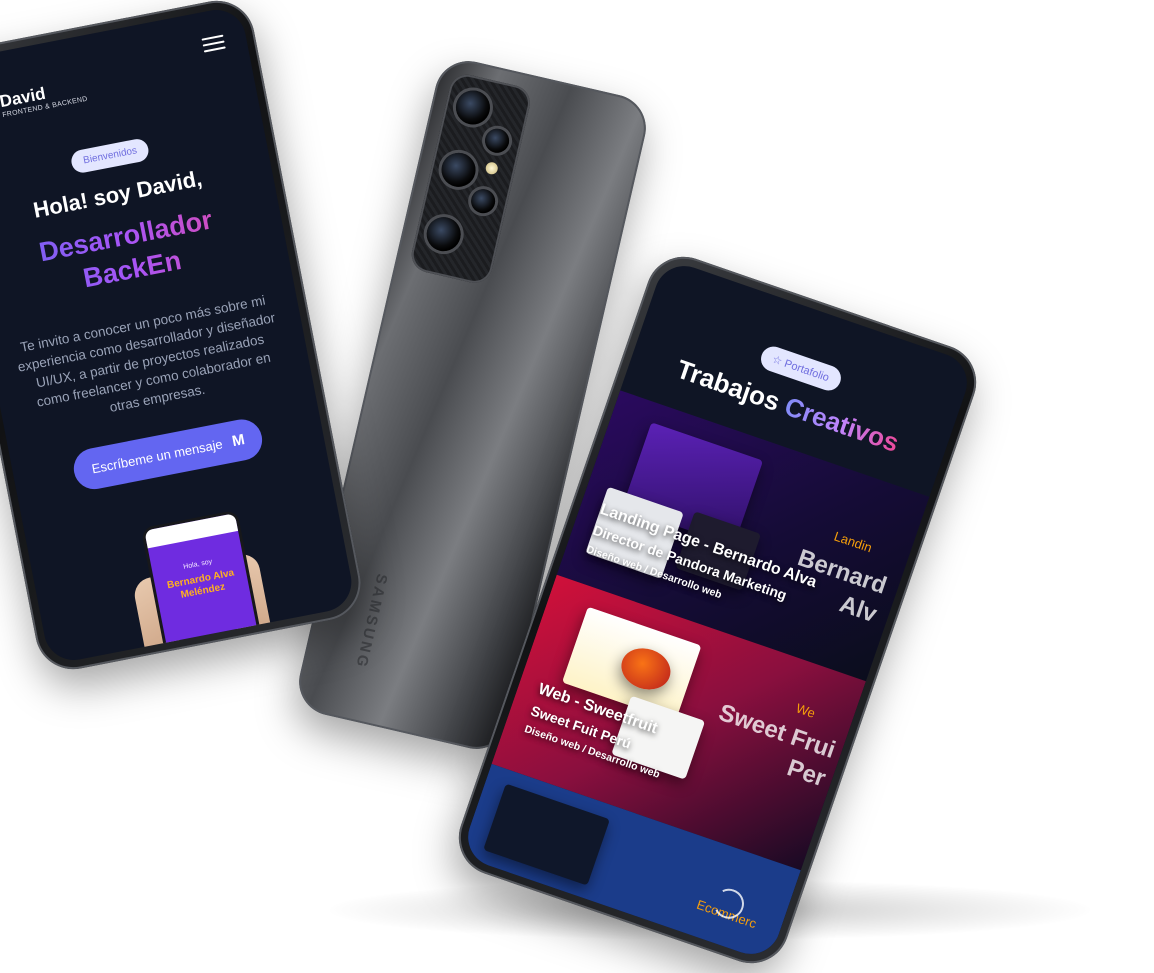 This screenshot has width=1154, height=973. I want to click on gmail-icon: M, so click(238, 441).